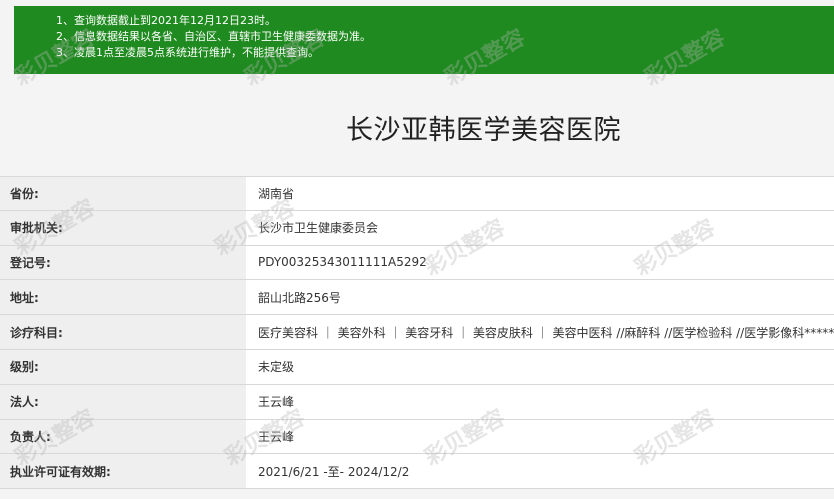  Describe the element at coordinates (123, 227) in the screenshot. I see `row-label: 审批机关:` at that location.